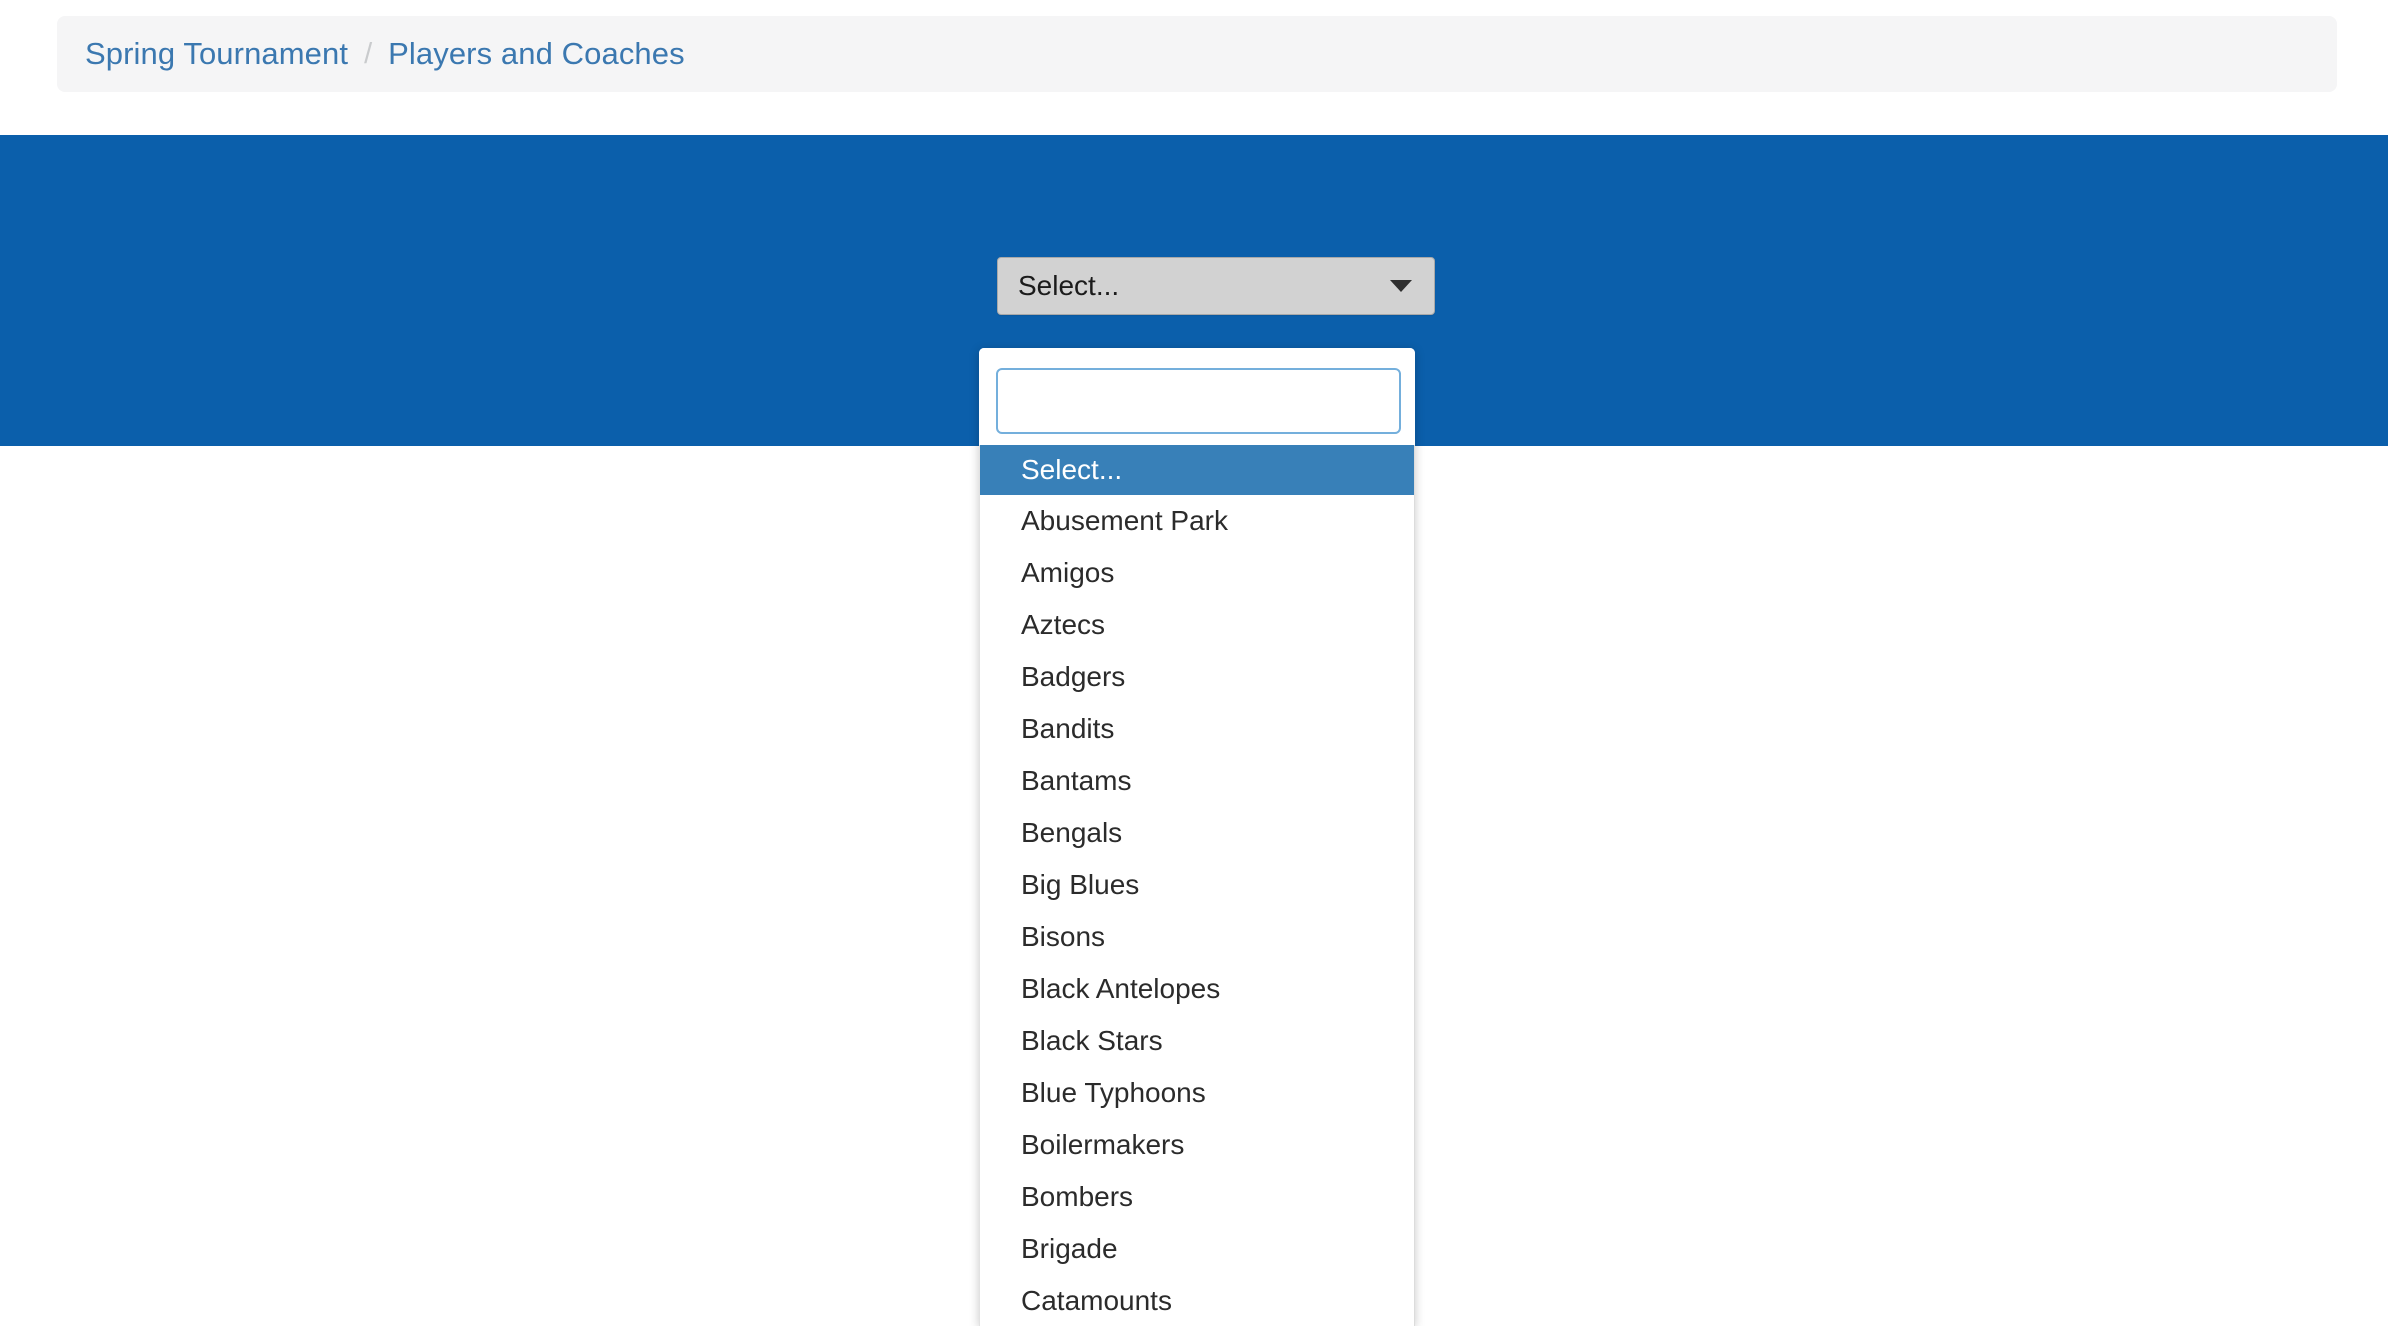  I want to click on dropdown-search-input, so click(1198, 401).